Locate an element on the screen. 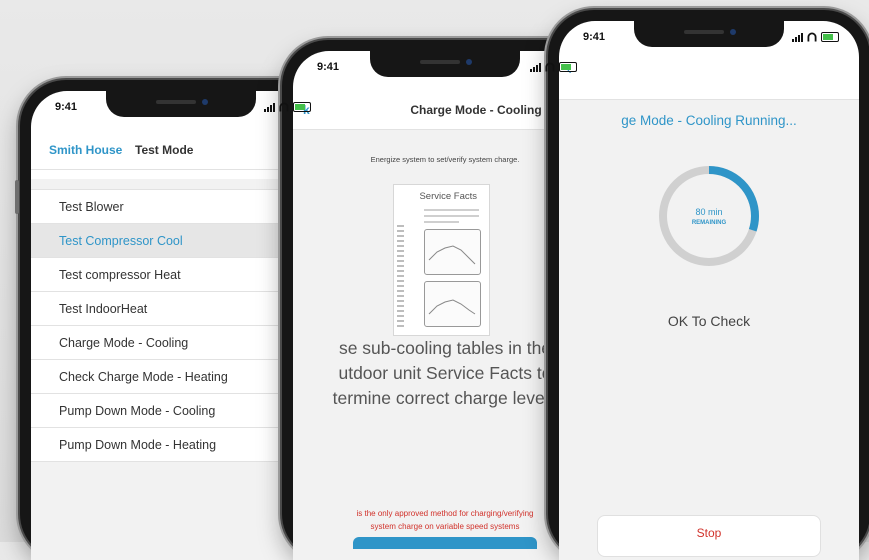 This screenshot has width=869, height=560. list-item-label: Test Compressor Cool is located at coordinates (121, 241).